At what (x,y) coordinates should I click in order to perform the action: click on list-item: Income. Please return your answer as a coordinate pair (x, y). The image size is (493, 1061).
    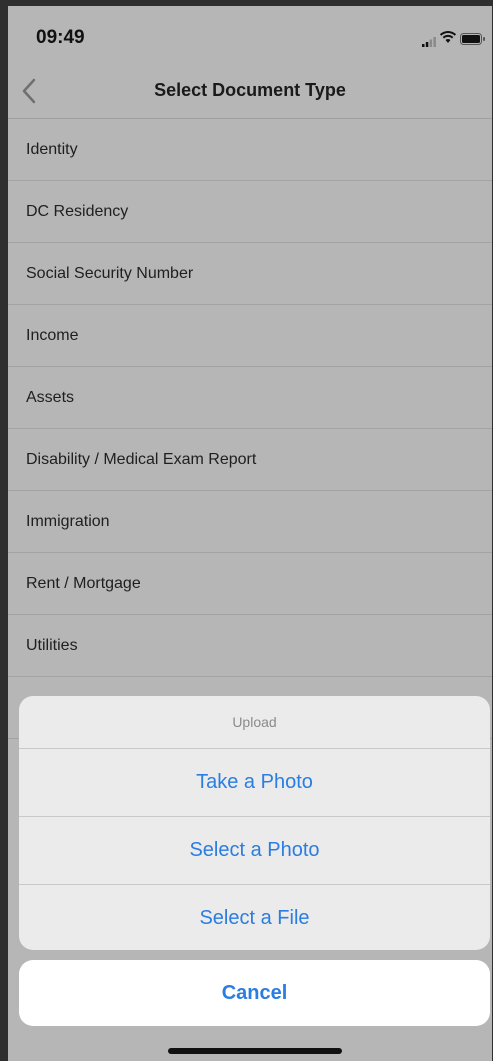
    Looking at the image, I should click on (250, 336).